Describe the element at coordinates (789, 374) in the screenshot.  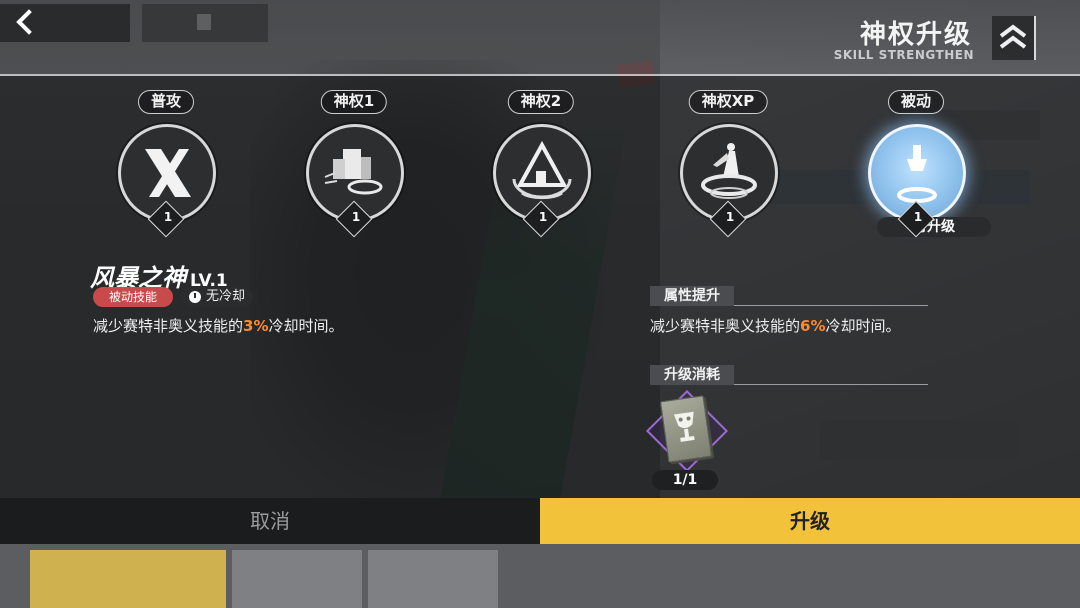
I see `cost-header: 升级消耗` at that location.